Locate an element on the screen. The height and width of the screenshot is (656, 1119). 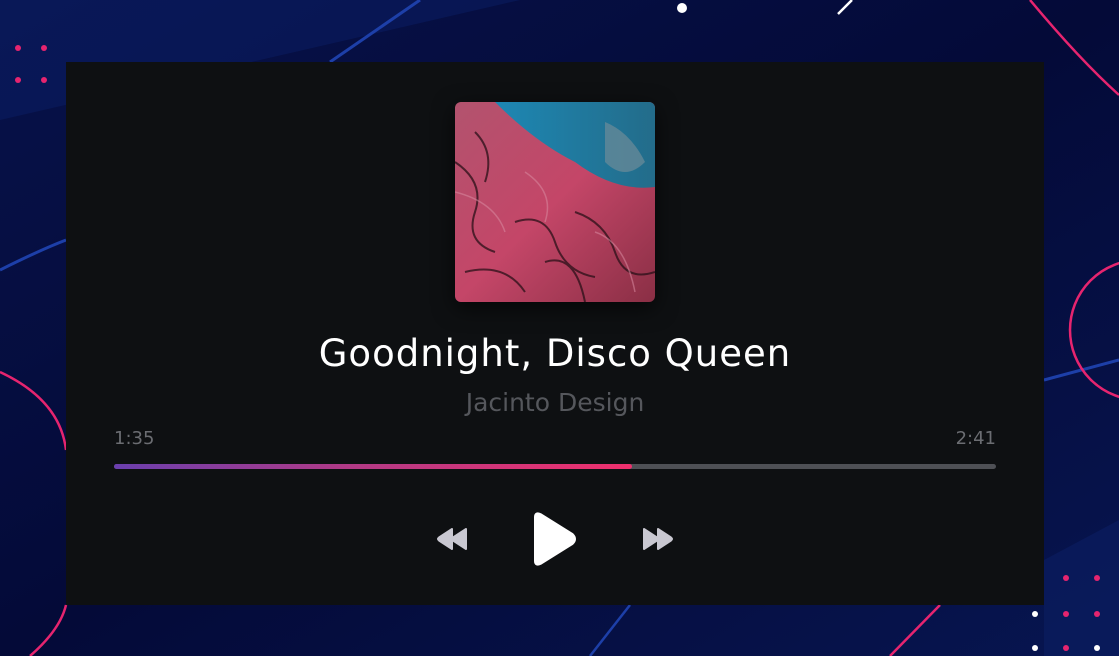
progress-bar is located at coordinates (555, 466).